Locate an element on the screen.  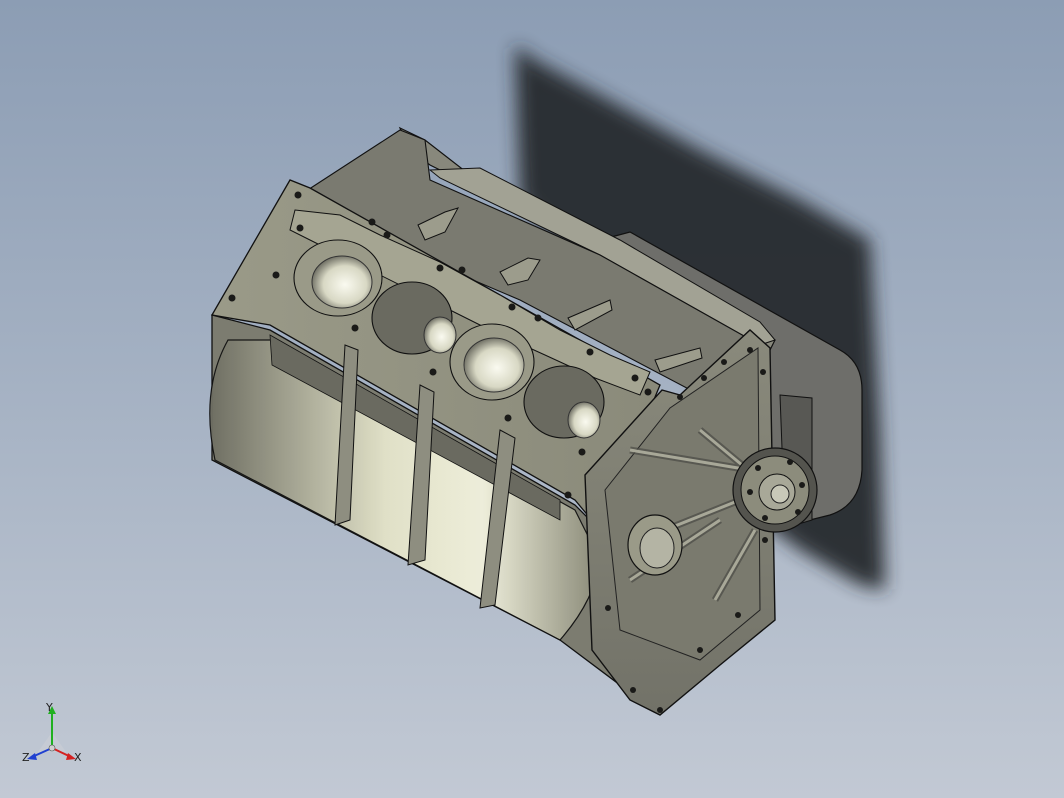
view-orientation-triad: Y X Z is located at coordinates (52, 736).